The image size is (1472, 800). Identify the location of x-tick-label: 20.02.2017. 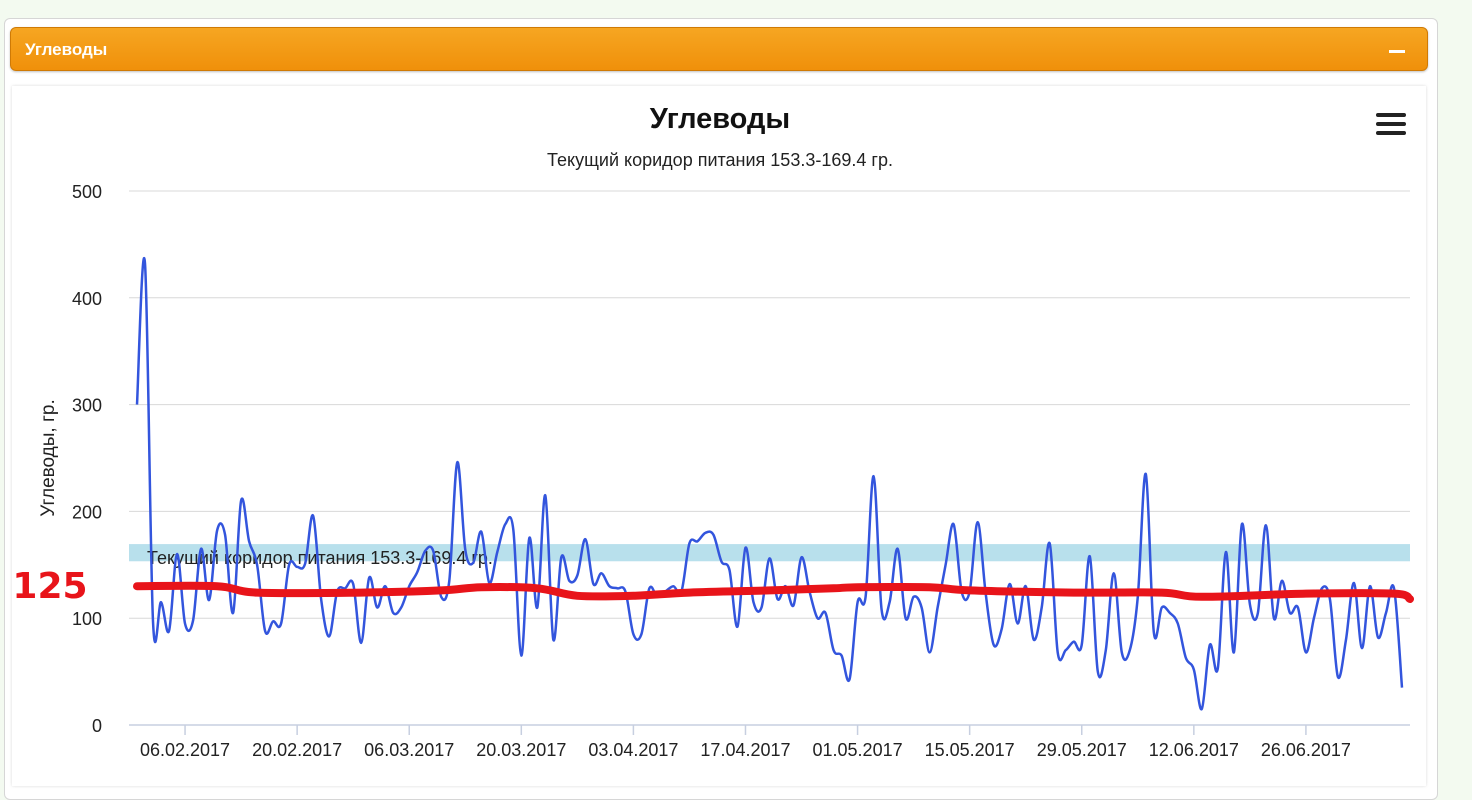
(297, 750).